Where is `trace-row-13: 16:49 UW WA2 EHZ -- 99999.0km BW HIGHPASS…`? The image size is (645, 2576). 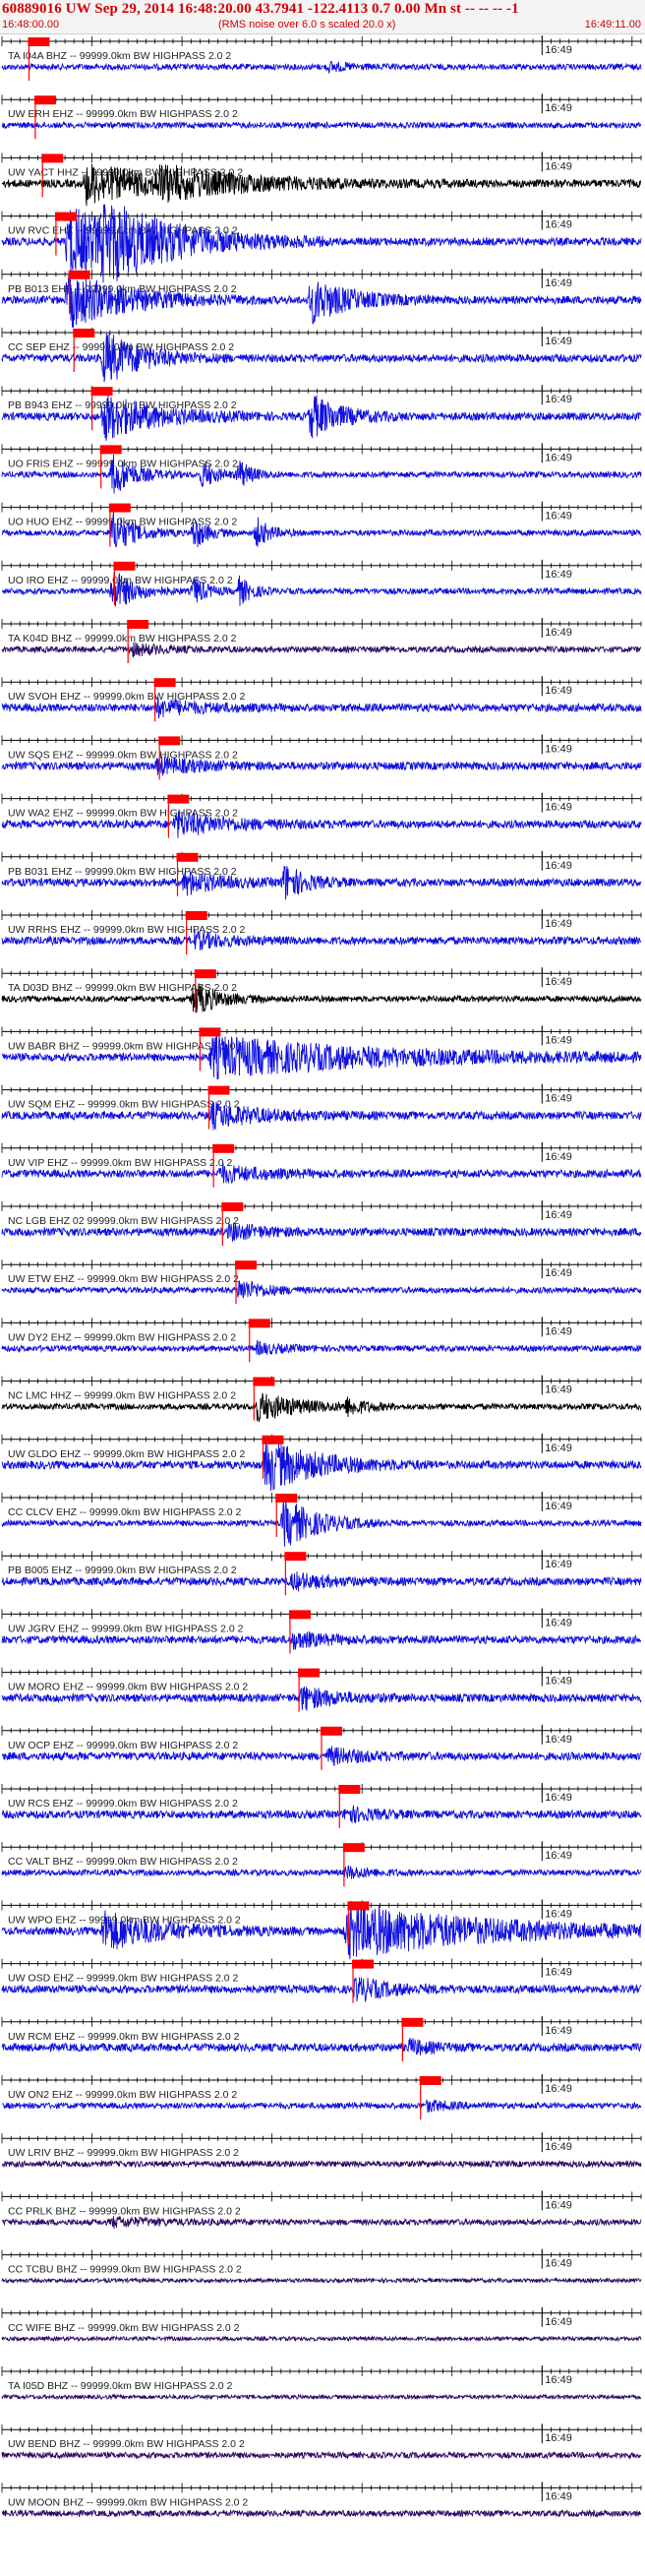 trace-row-13: 16:49 UW WA2 EHZ -- 99999.0km BW HIGHPASS… is located at coordinates (321, 815).